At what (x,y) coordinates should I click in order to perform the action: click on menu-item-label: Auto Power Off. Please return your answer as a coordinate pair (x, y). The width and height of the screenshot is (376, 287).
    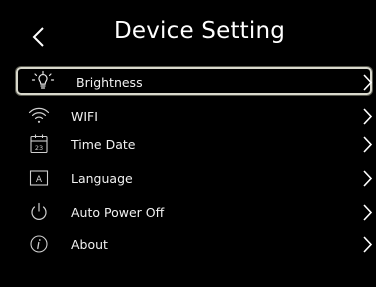
    Looking at the image, I should click on (118, 212).